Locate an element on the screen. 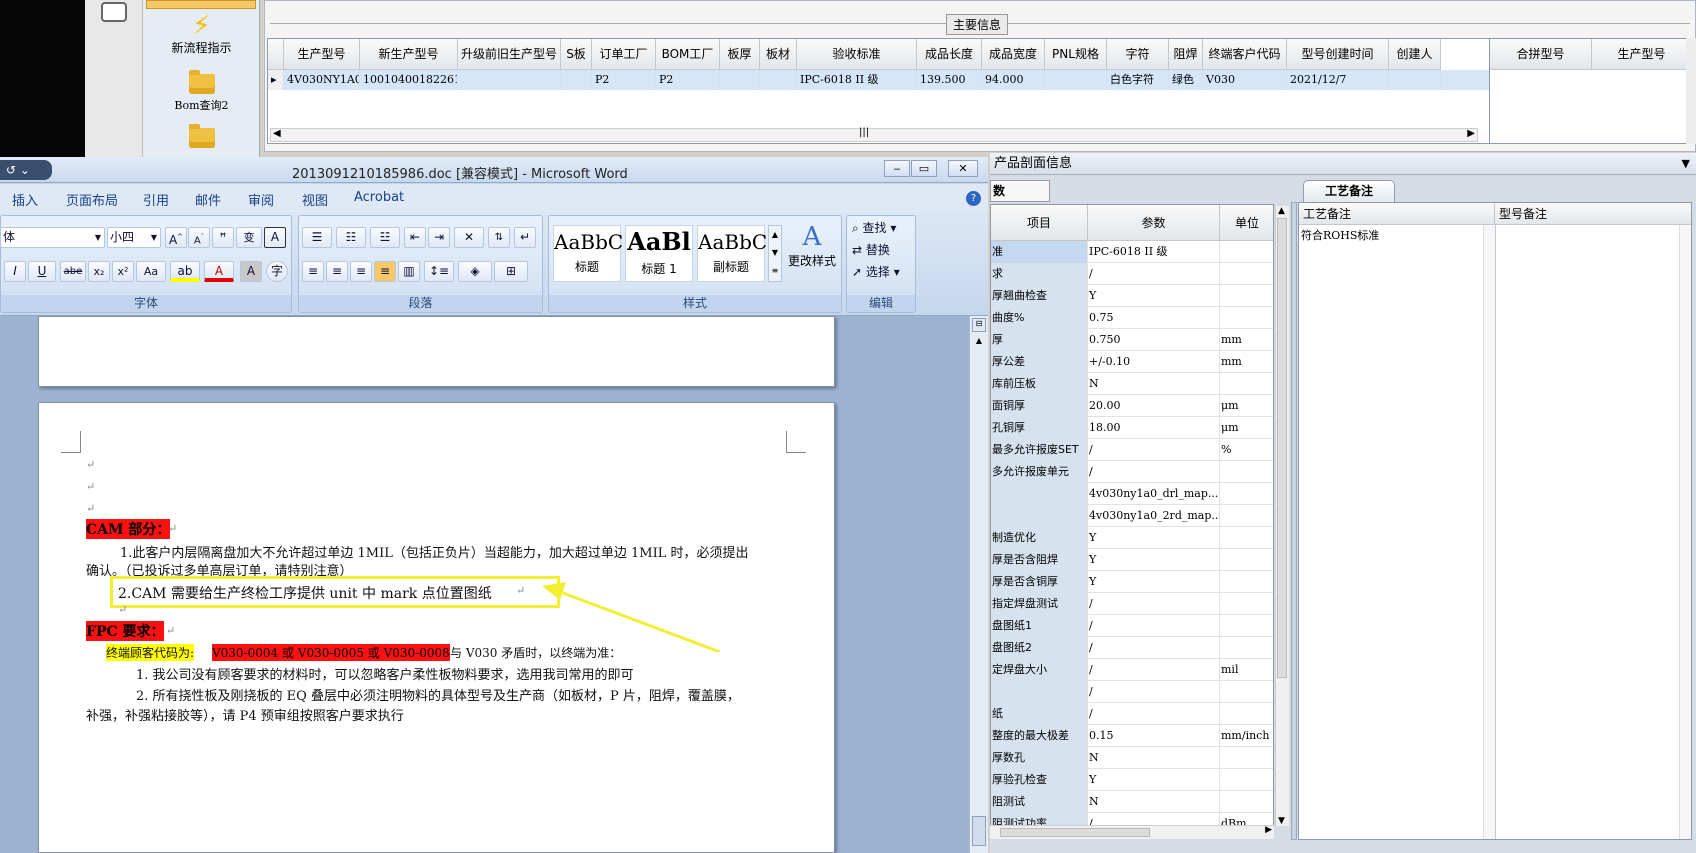 Image resolution: width=1696 pixels, height=853 pixels. params-column-header: 项目 is located at coordinates (1039, 223).